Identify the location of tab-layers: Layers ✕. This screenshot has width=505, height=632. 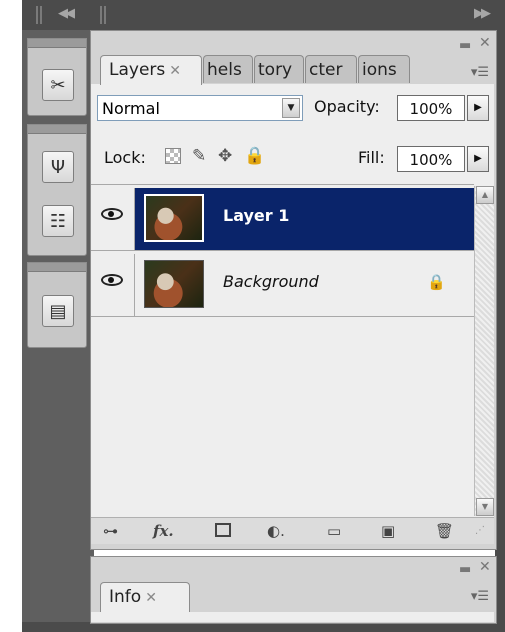
(151, 70).